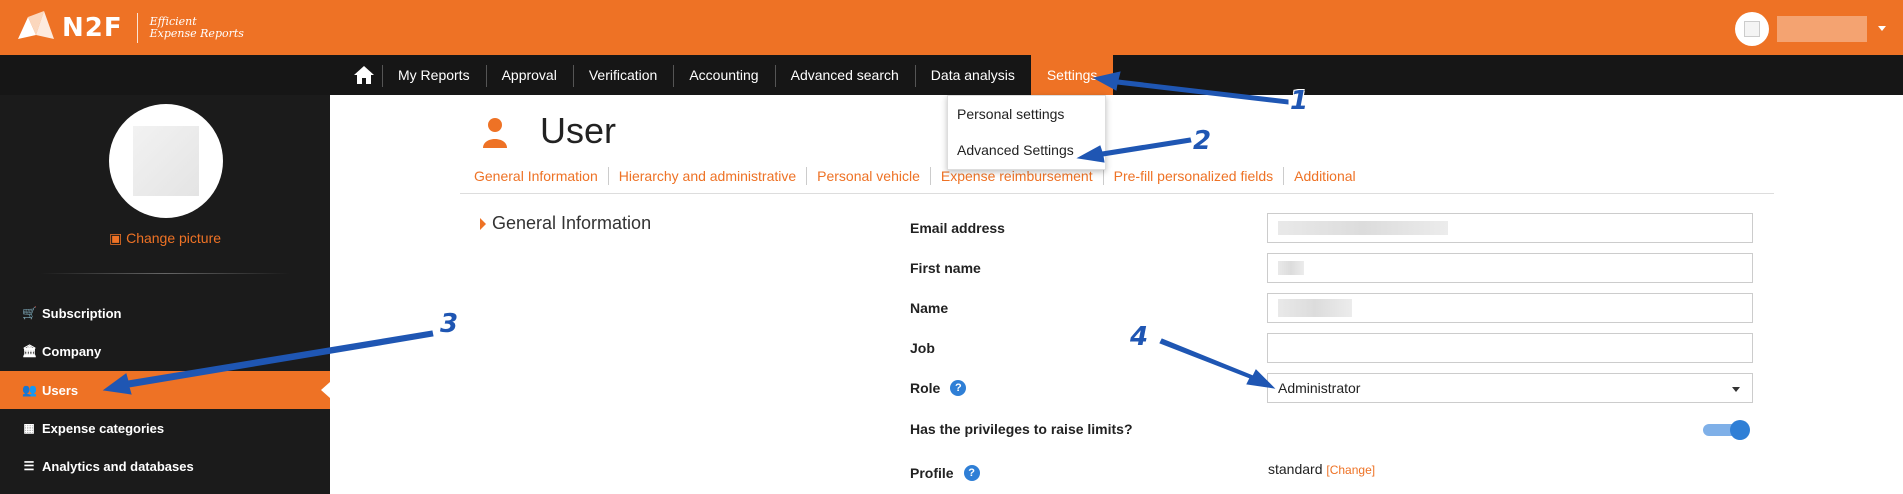  What do you see at coordinates (1822, 29) in the screenshot?
I see `user-name-redacted` at bounding box center [1822, 29].